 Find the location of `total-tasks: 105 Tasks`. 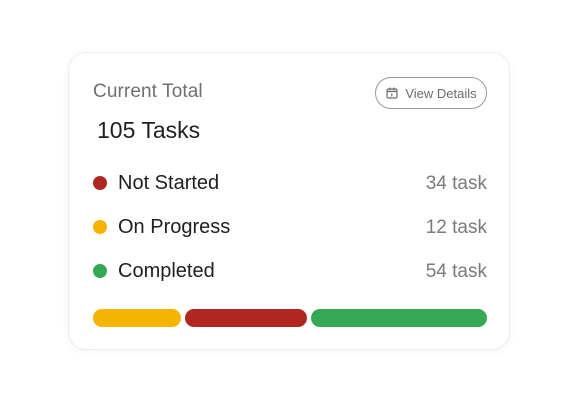

total-tasks: 105 Tasks is located at coordinates (149, 130).